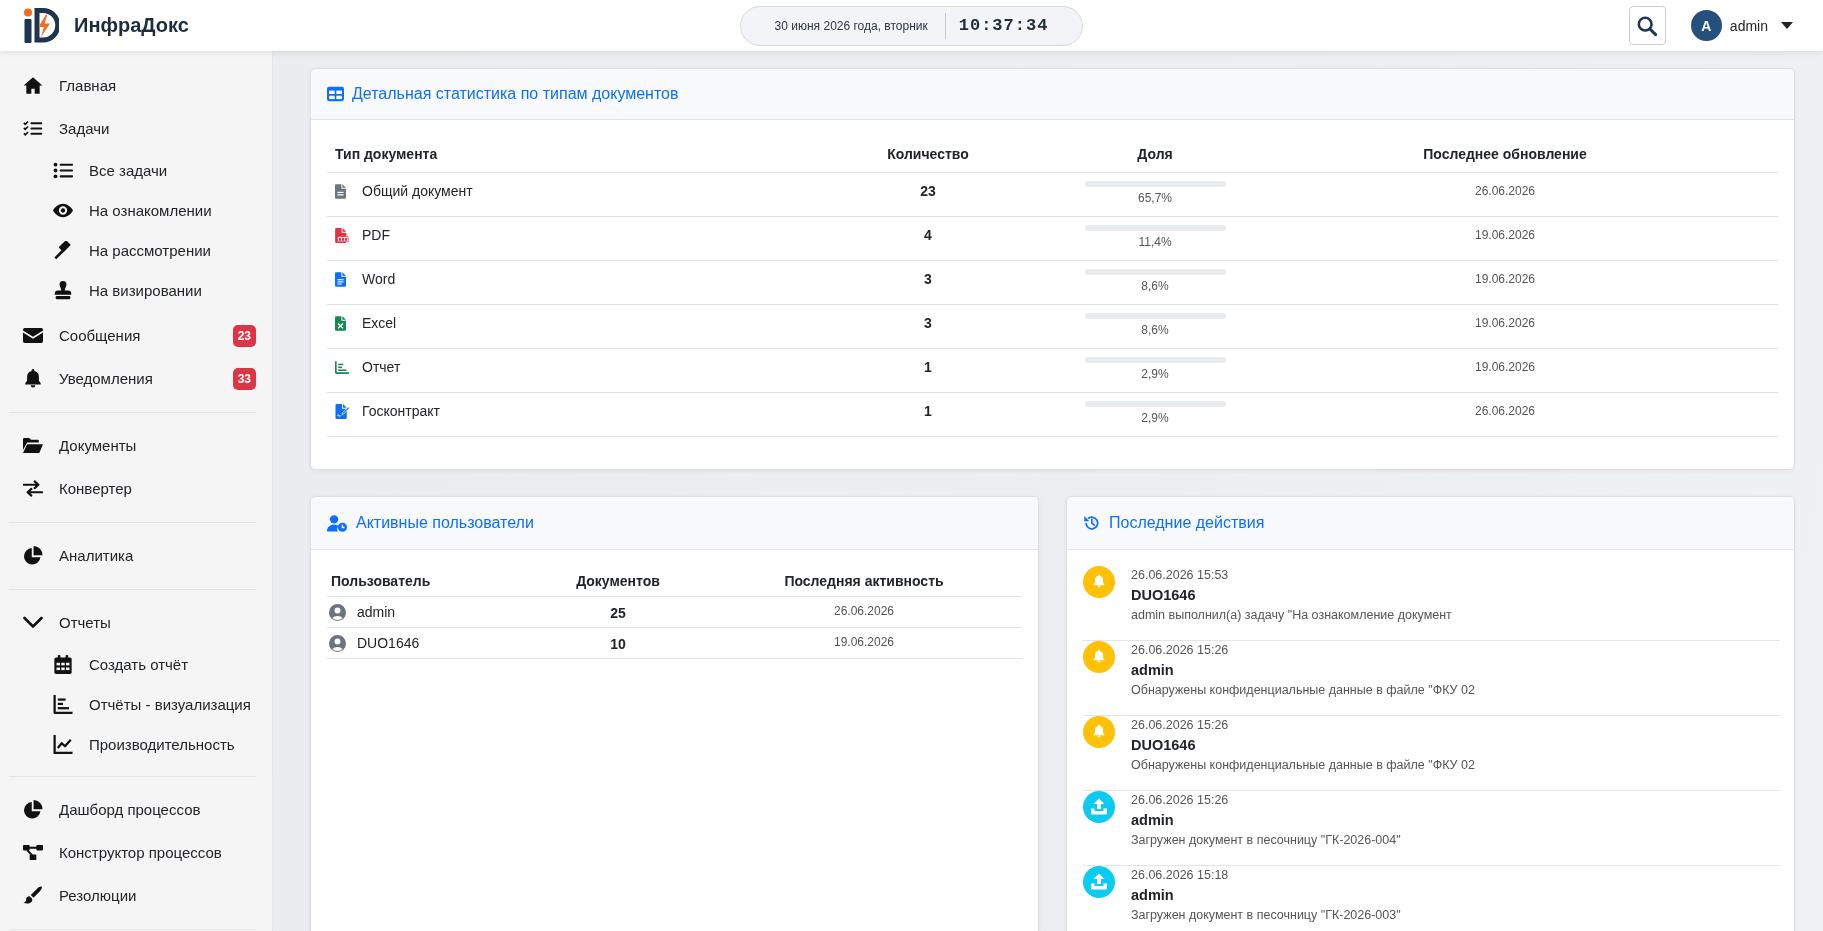 This screenshot has width=1823, height=931. Describe the element at coordinates (342, 367) in the screenshot. I see `bar-chart-icon` at that location.